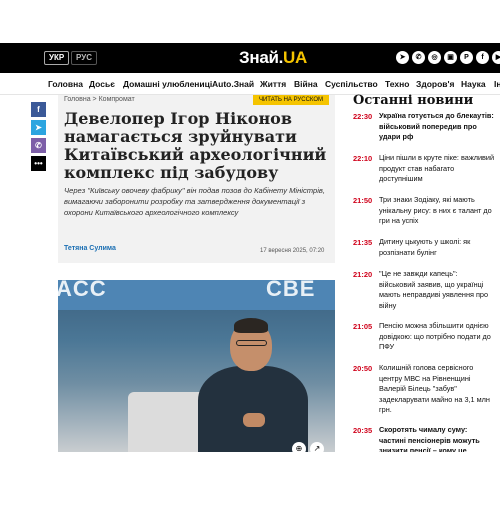  I want to click on photo-person-body, so click(253, 409).